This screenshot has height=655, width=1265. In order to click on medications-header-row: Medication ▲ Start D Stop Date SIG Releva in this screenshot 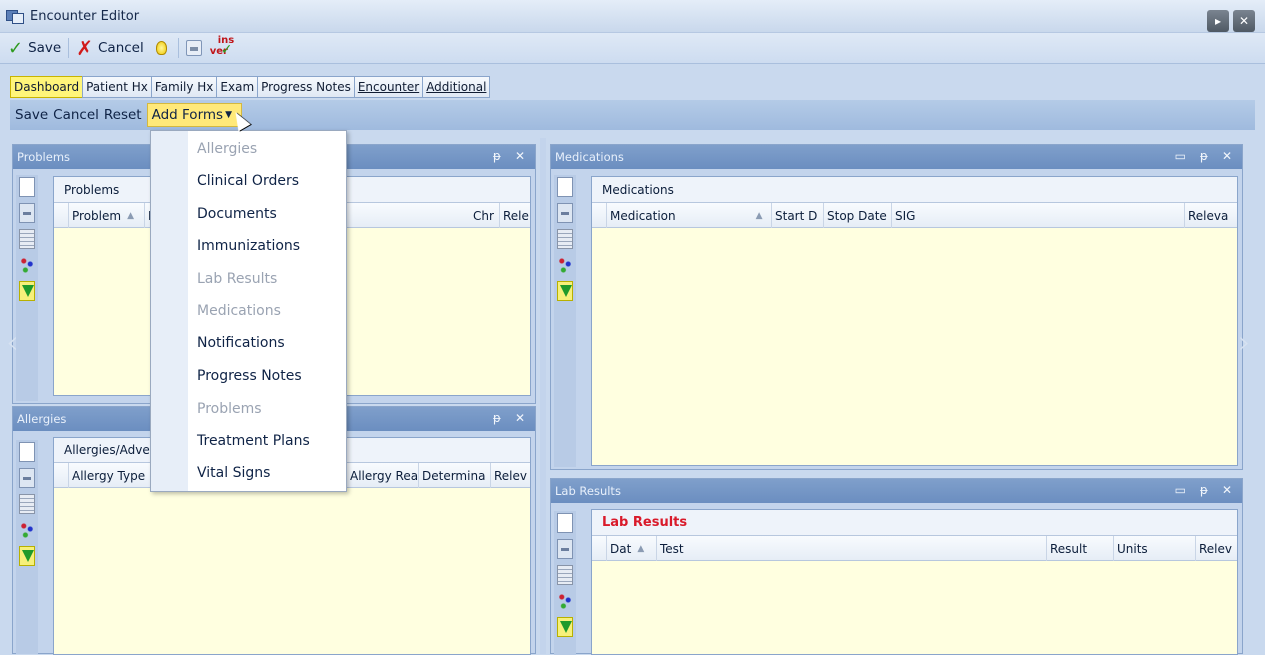, I will do `click(914, 215)`.